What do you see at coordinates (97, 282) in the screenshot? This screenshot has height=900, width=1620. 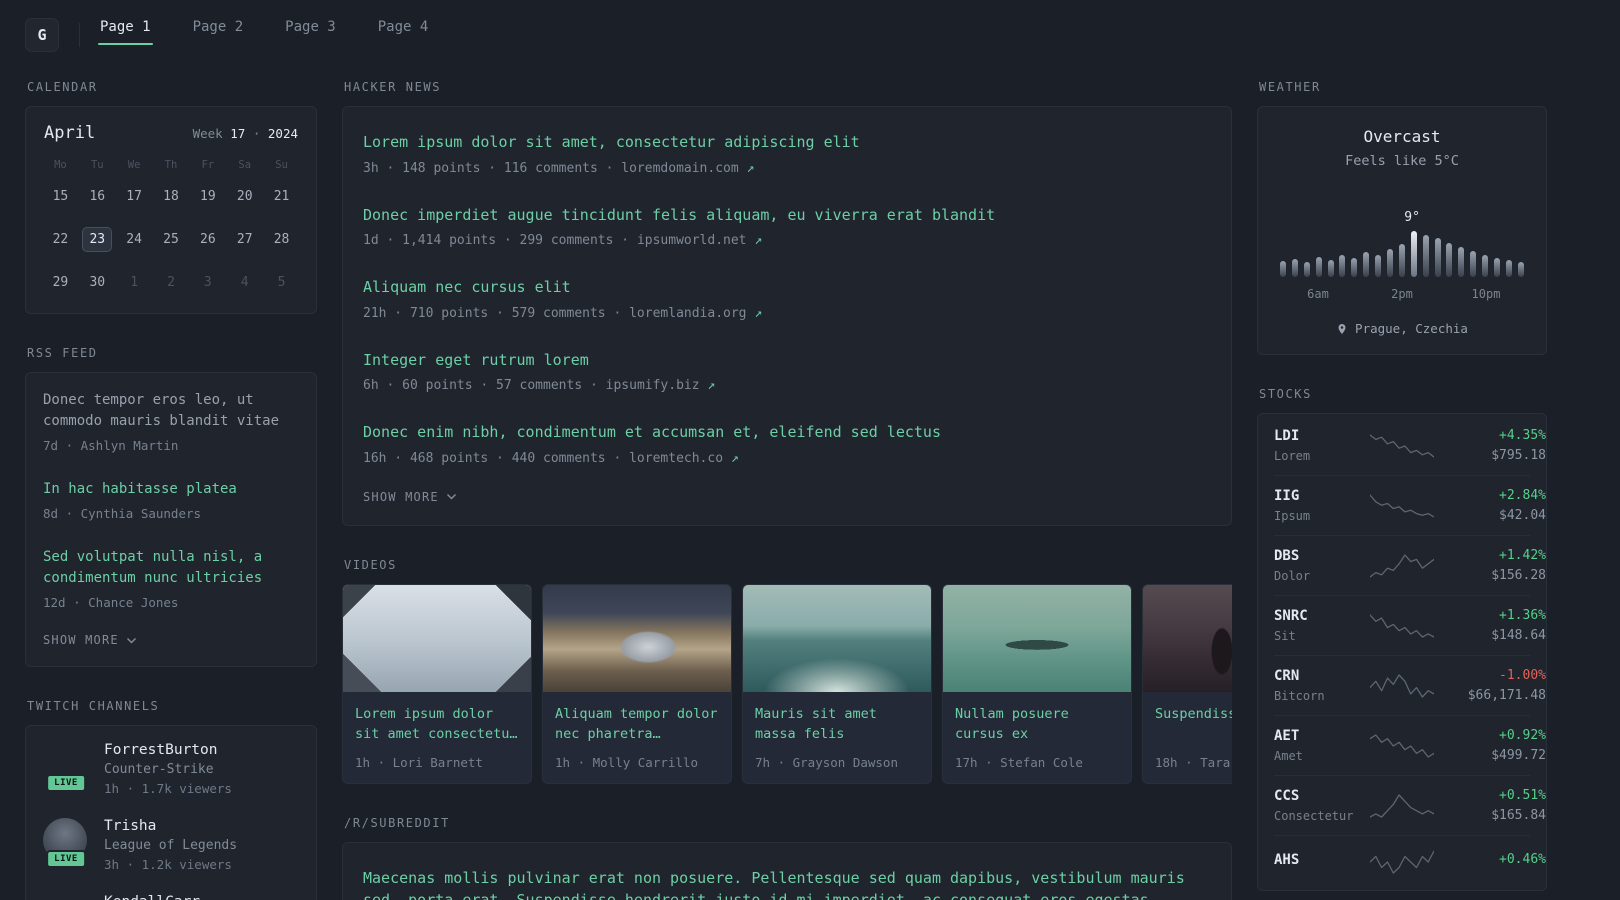 I see `calendar-day: 30` at bounding box center [97, 282].